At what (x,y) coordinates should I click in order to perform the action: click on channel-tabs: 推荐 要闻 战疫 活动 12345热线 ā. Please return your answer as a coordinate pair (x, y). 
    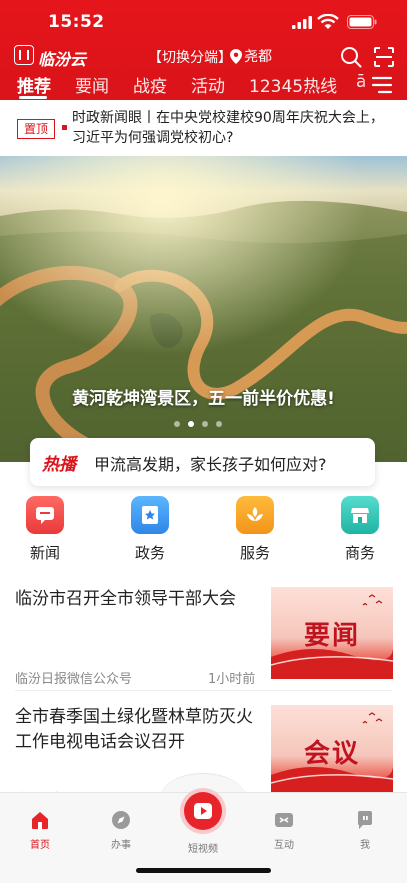
    Looking at the image, I should click on (203, 85).